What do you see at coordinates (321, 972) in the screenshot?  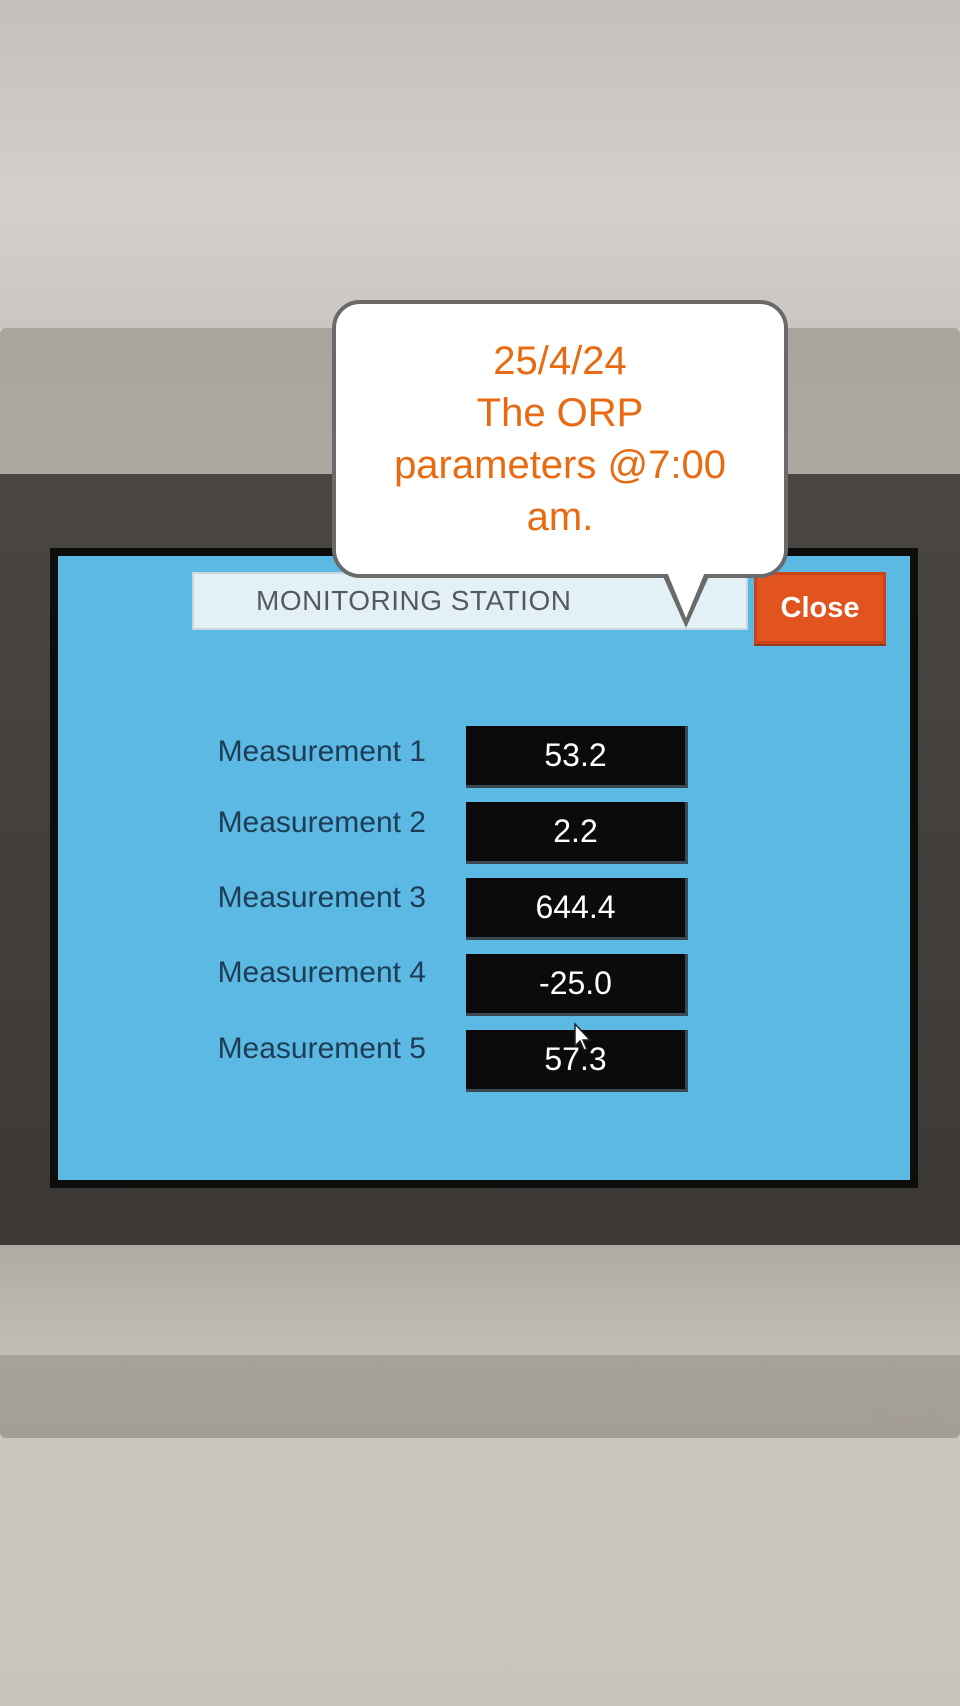 I see `measurement-4-label: Measurement 4` at bounding box center [321, 972].